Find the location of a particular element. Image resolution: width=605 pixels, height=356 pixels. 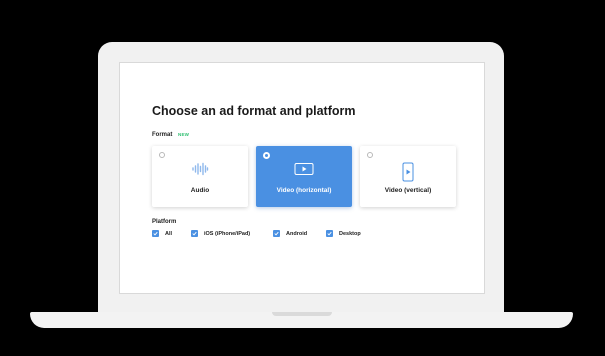

format-card-video-horizontal: Video (horizontal) is located at coordinates (304, 176).